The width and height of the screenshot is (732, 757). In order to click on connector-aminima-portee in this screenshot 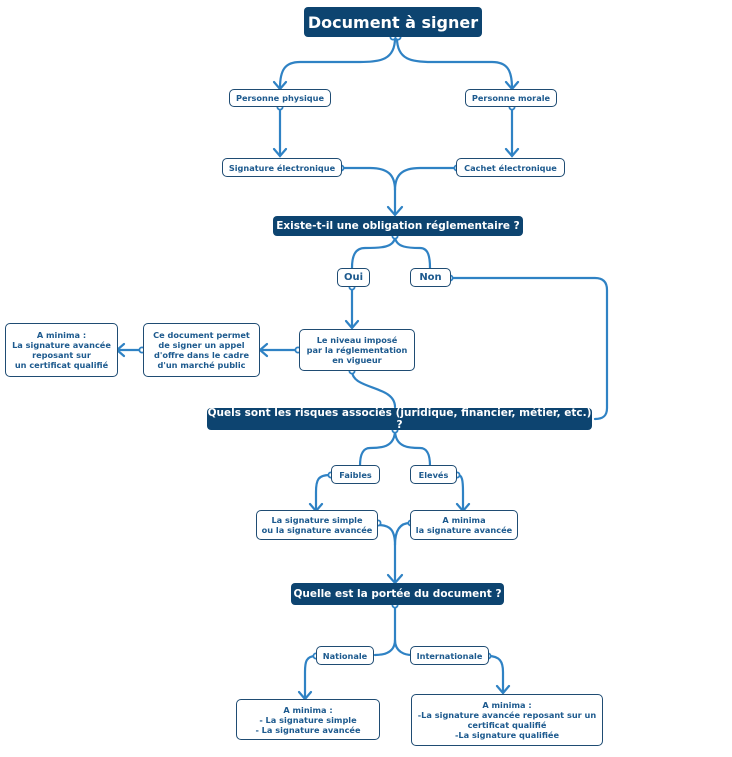, I will do `click(402, 534)`.